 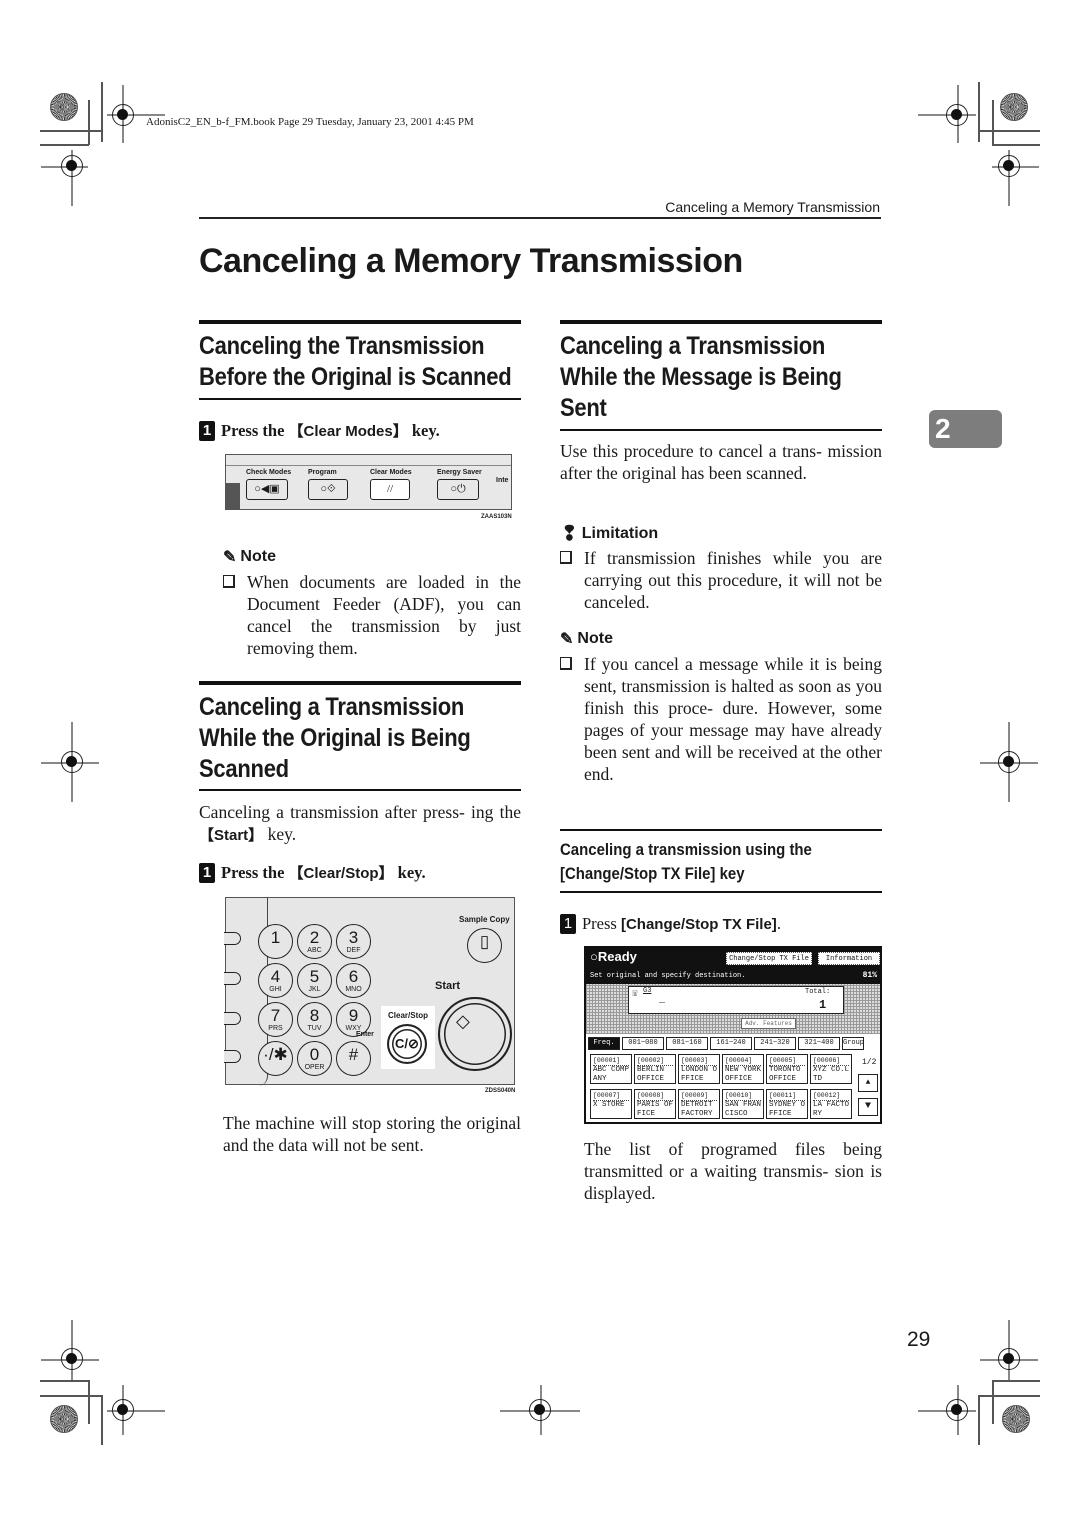 What do you see at coordinates (819, 1043) in the screenshot?
I see `tab-range: 321~400` at bounding box center [819, 1043].